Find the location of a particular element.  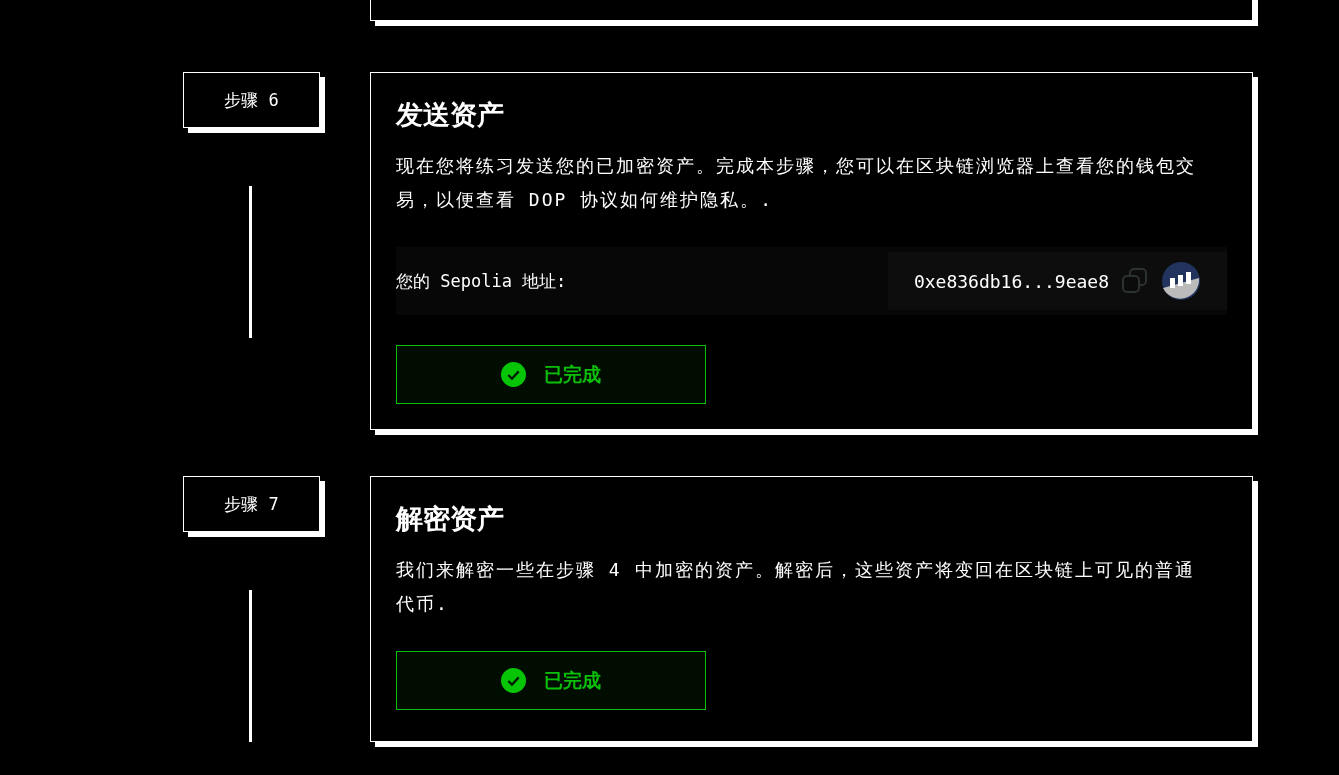

wallet-address: 0xe836db16...9eae8 is located at coordinates (1011, 281).